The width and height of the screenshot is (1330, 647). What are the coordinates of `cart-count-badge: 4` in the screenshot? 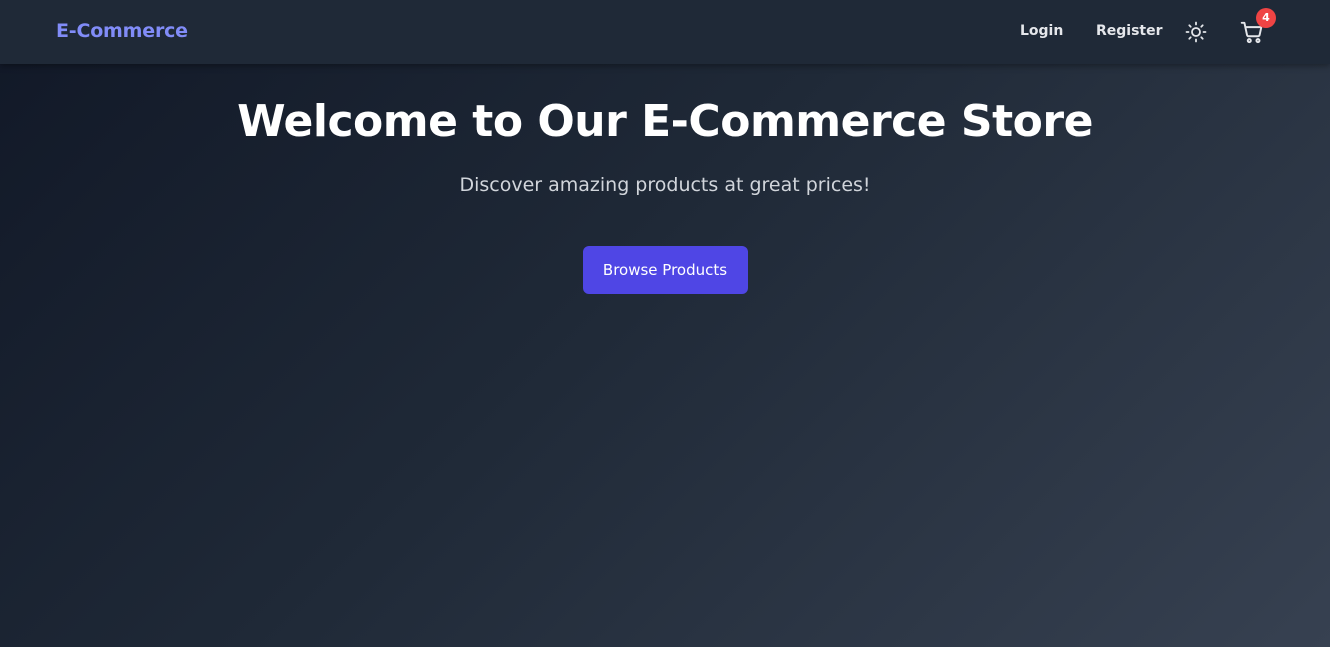 It's located at (1266, 18).